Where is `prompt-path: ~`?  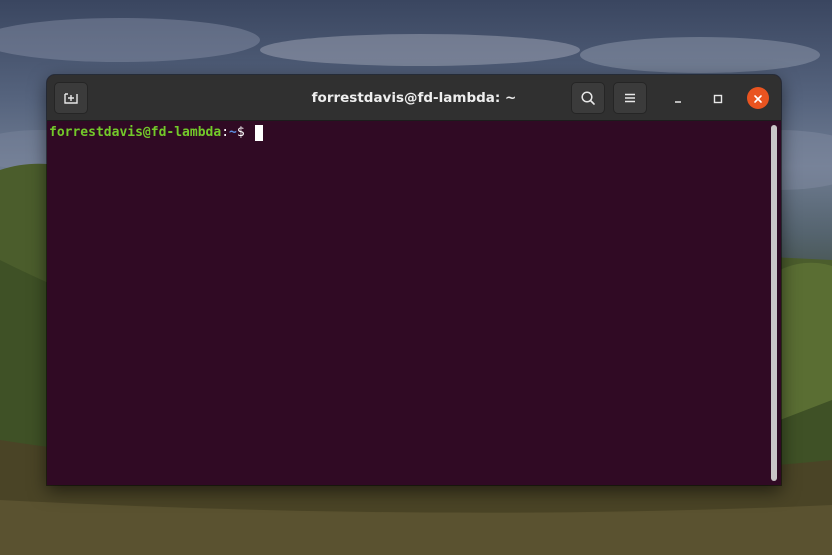 prompt-path: ~ is located at coordinates (233, 132).